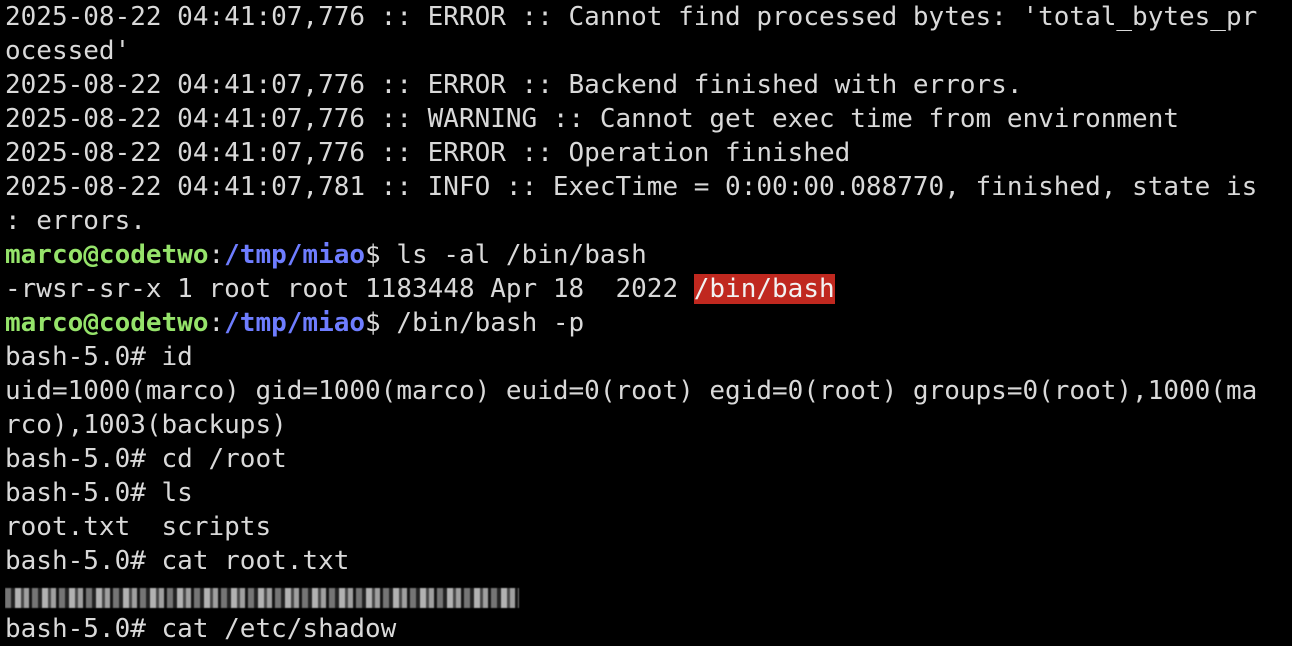  What do you see at coordinates (99, 357) in the screenshot?
I see `root-session-line: bash-5.0# id` at bounding box center [99, 357].